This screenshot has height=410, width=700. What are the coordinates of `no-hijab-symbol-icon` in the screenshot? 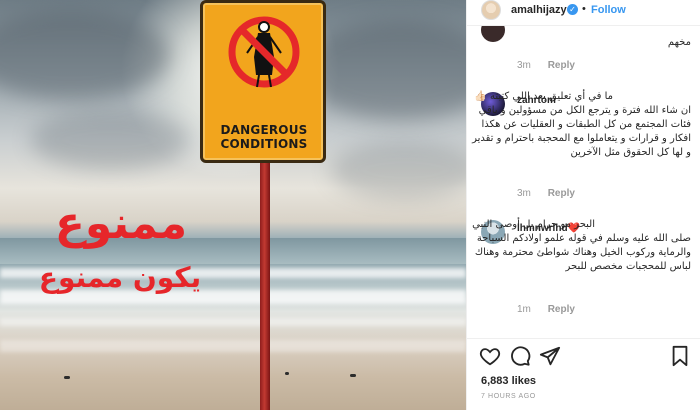 It's located at (264, 52).